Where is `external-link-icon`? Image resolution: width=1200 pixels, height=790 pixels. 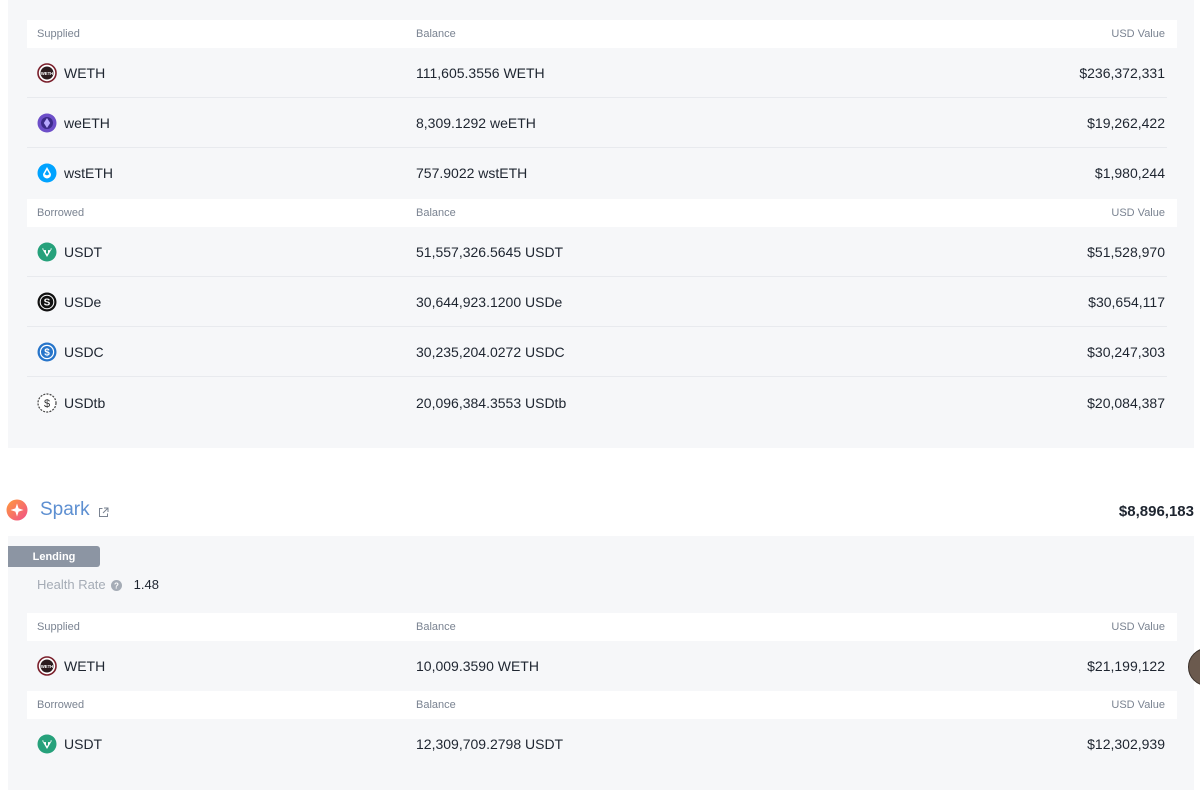
external-link-icon is located at coordinates (103, 511).